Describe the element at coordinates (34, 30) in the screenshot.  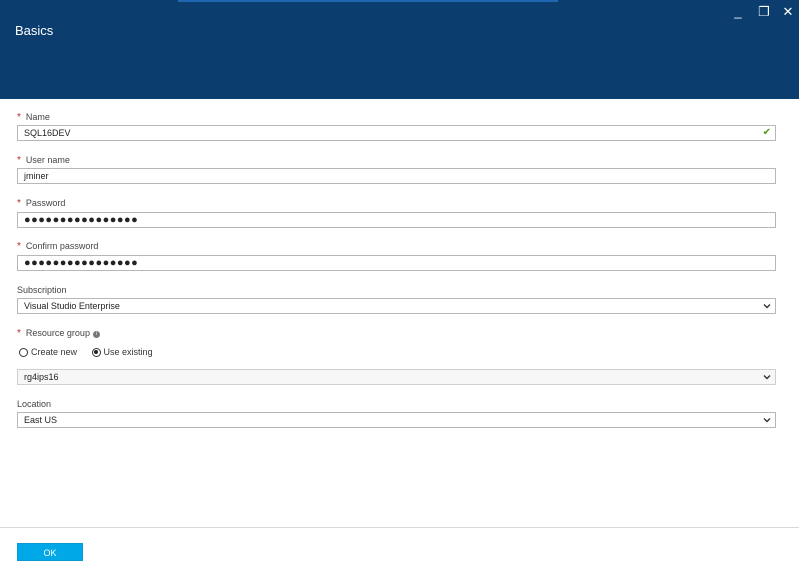
I see `blade-title: Basics` at that location.